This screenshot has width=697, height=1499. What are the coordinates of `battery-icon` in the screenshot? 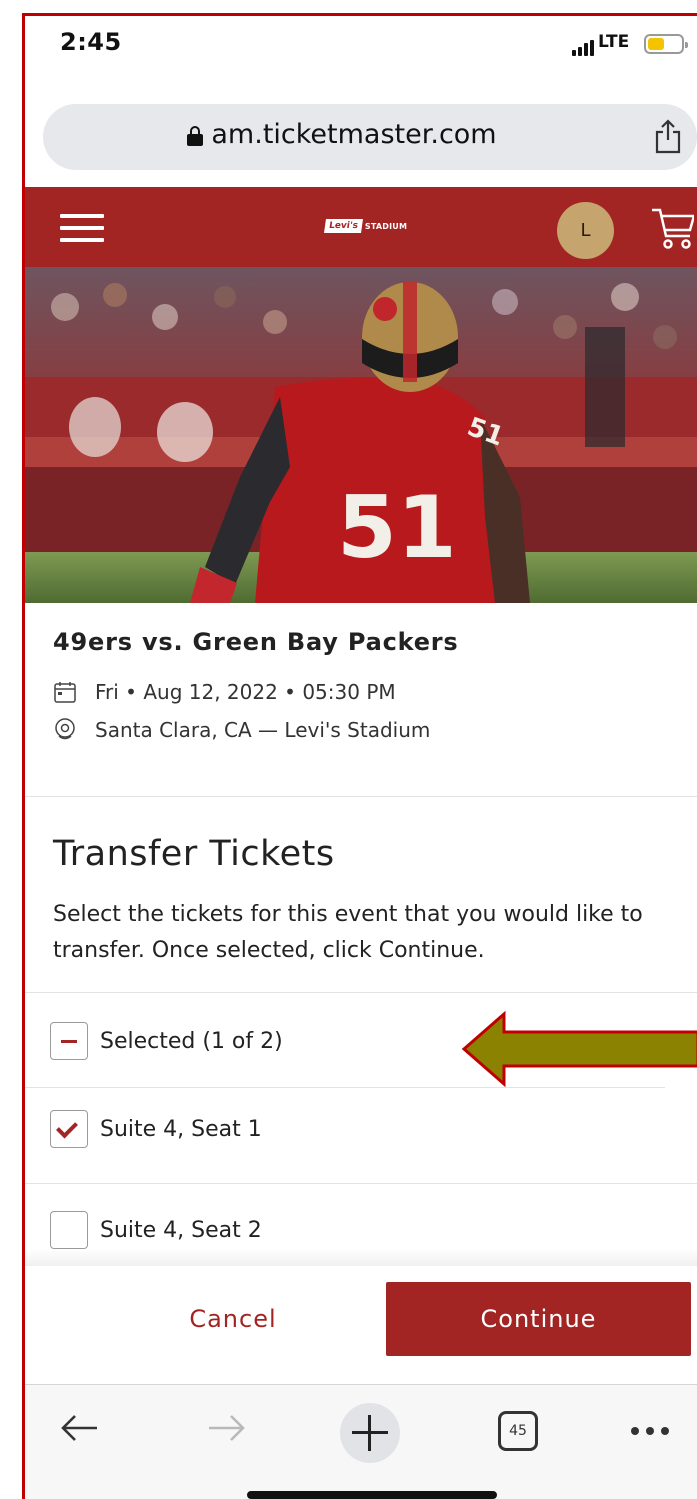 It's located at (666, 44).